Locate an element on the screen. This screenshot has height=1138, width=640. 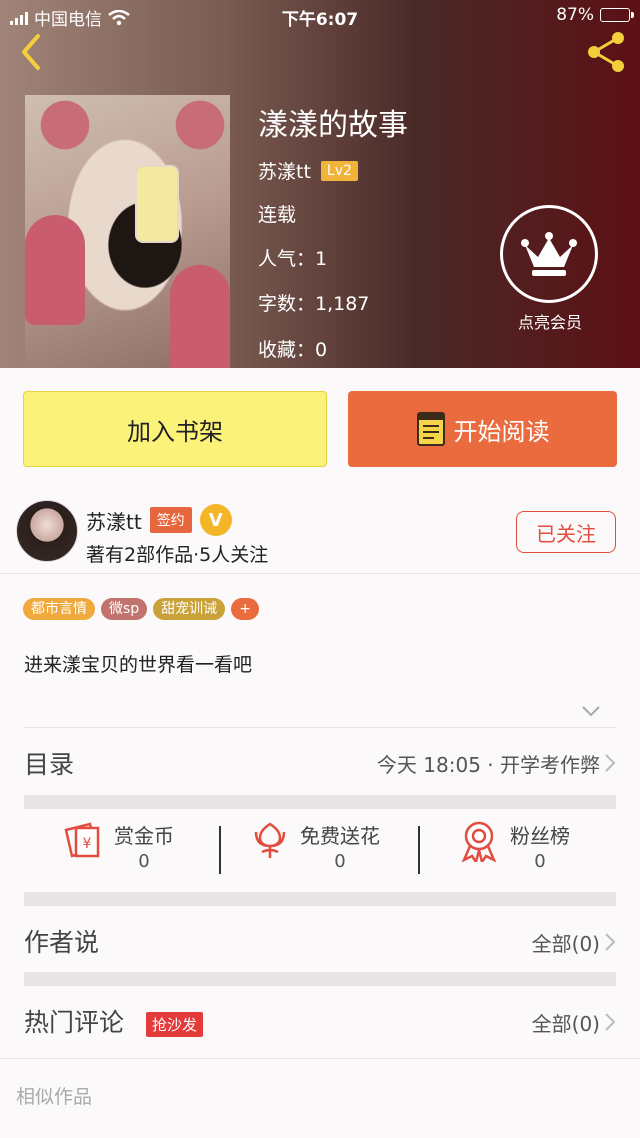
reward-coins-count: 0 is located at coordinates (144, 861).